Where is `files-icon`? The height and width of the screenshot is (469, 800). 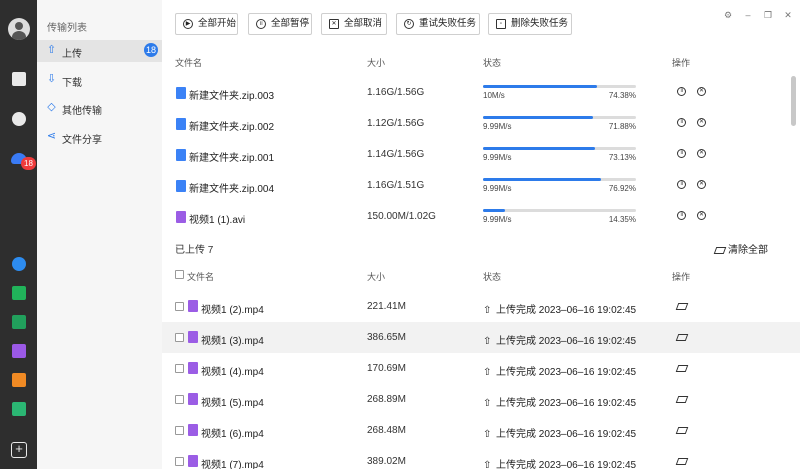
files-icon is located at coordinates (19, 79).